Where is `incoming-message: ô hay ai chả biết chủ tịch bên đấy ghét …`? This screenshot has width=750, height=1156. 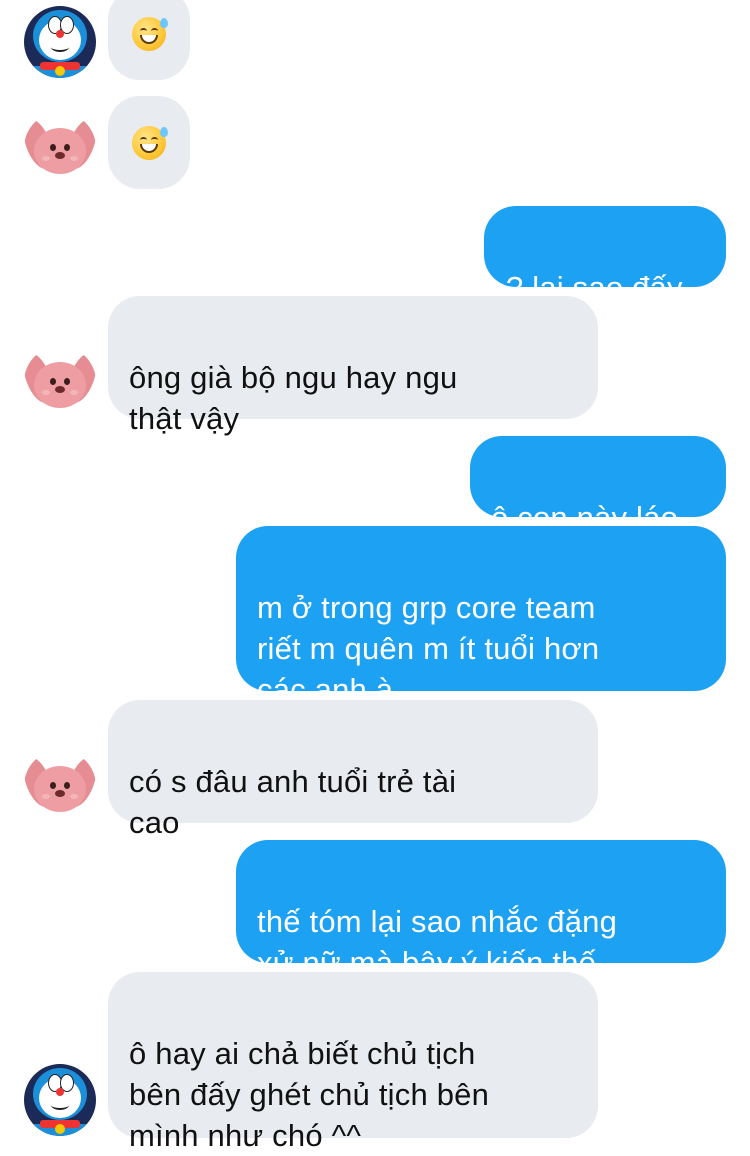
incoming-message: ô hay ai chả biết chủ tịch bên đấy ghét … is located at coordinates (353, 1062).